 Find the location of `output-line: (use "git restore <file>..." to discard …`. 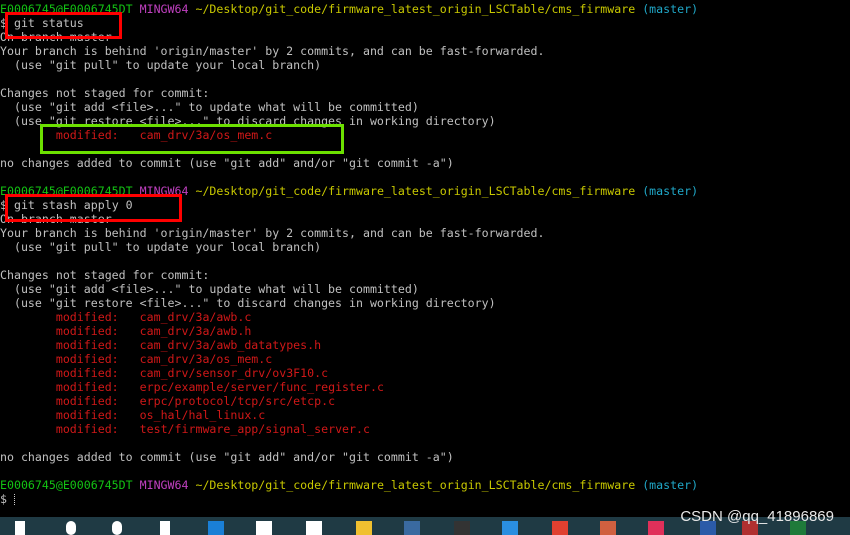

output-line: (use "git restore <file>..." to discard … is located at coordinates (425, 303).